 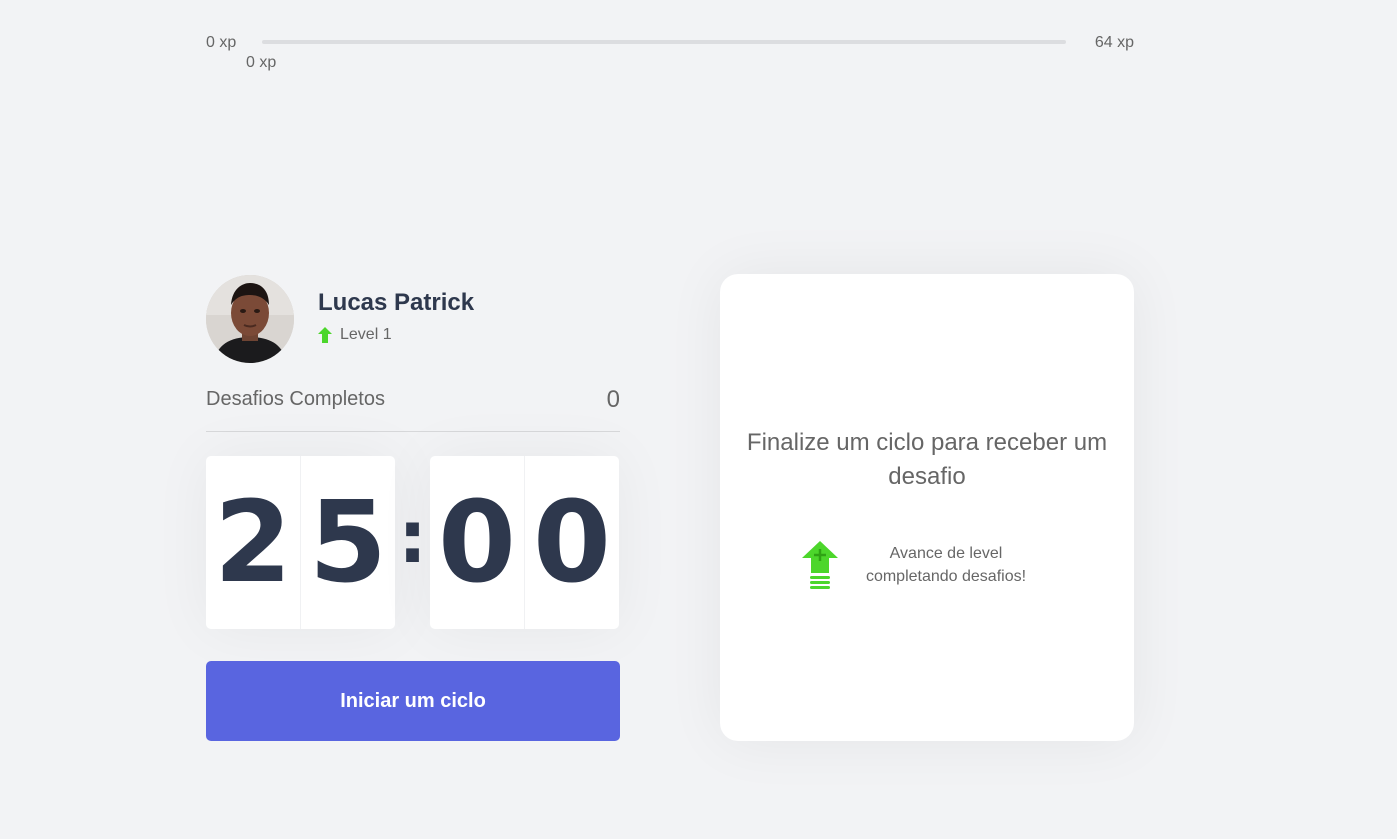 I want to click on completed-challenges: Desafios Completos 0, so click(x=413, y=408).